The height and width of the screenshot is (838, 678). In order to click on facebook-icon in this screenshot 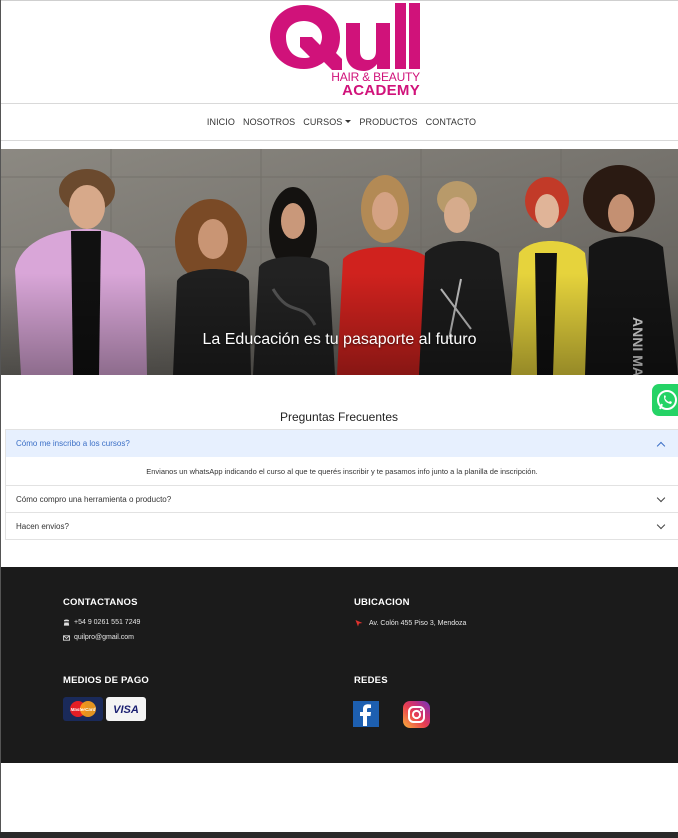, I will do `click(365, 715)`.